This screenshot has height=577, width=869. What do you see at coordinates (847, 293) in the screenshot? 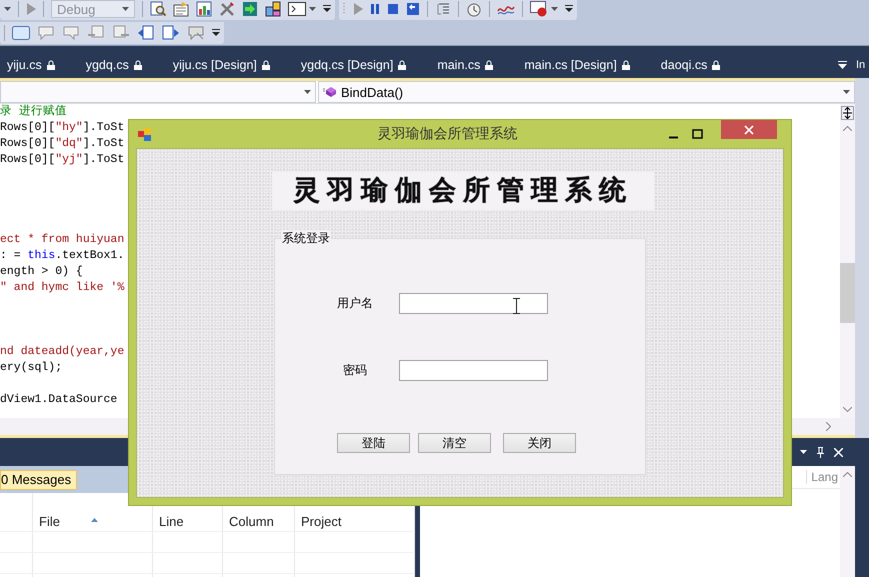
I see `scroll-thumb` at bounding box center [847, 293].